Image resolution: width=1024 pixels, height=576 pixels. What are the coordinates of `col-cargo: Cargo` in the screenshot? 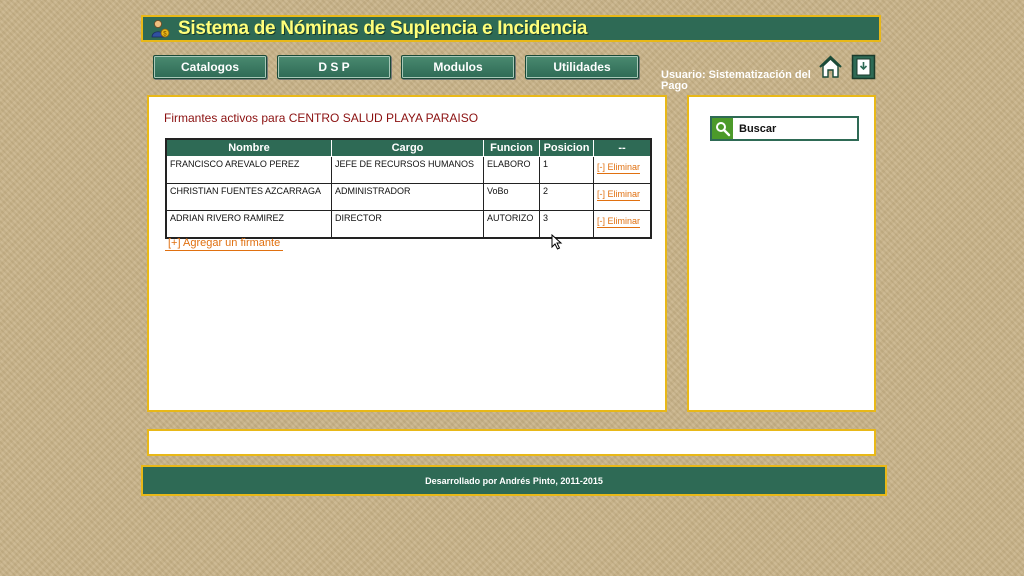 It's located at (407, 148).